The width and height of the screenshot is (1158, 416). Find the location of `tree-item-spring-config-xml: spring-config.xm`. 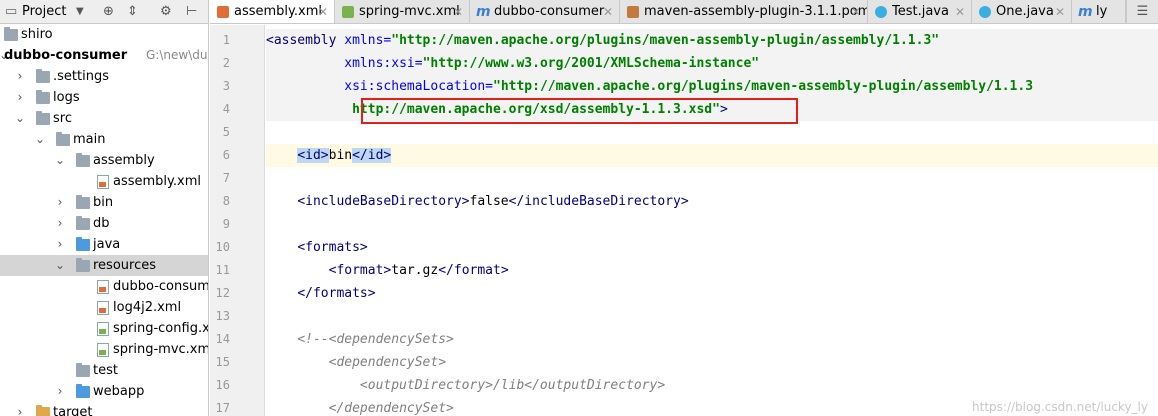

tree-item-spring-config-xml: spring-config.xm is located at coordinates (104, 328).